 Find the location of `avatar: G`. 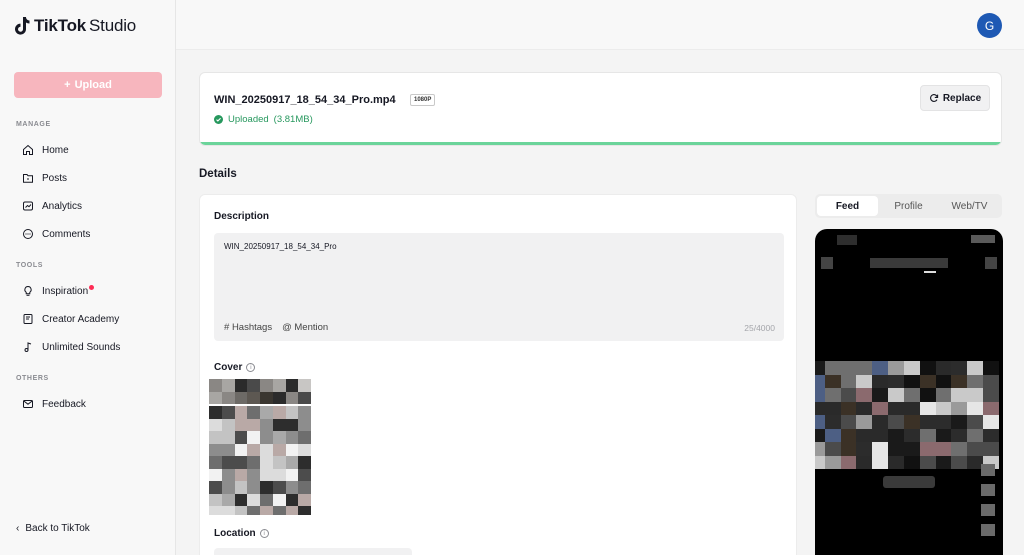

avatar: G is located at coordinates (989, 25).